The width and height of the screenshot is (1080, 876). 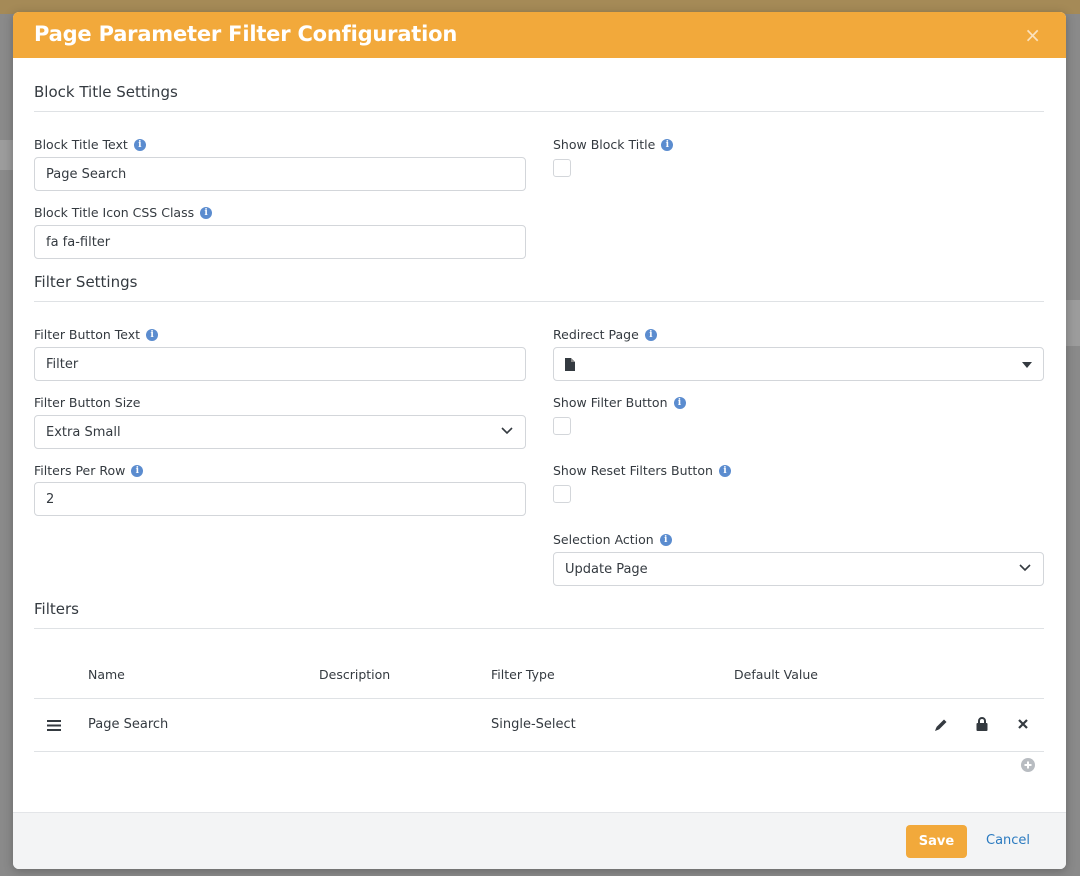 I want to click on label-text: Show Block Title, so click(x=604, y=144).